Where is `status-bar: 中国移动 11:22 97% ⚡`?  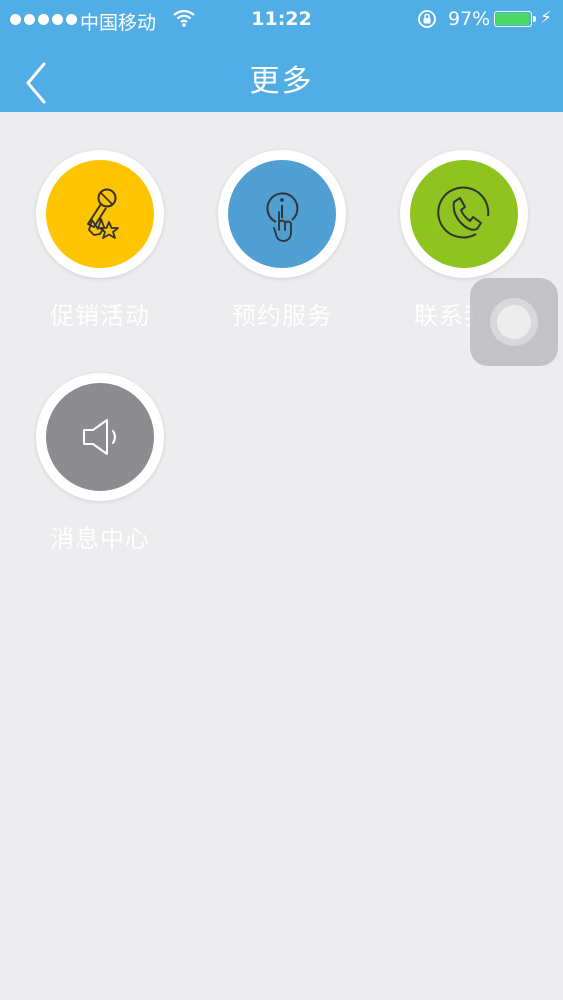 status-bar: 中国移动 11:22 97% ⚡ is located at coordinates (281, 20).